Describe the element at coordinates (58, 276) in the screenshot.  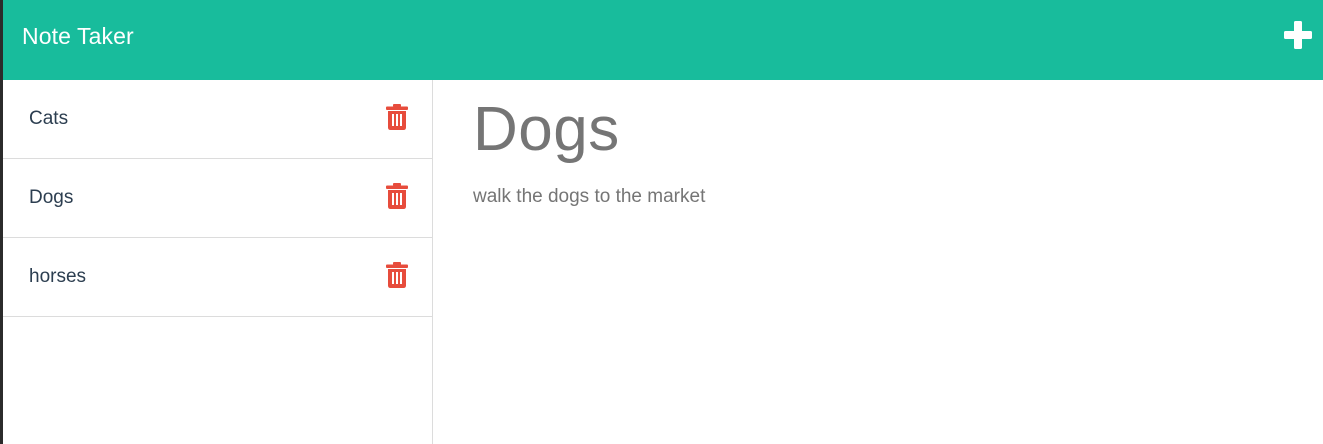
I see `note-list-item-title: horses` at that location.